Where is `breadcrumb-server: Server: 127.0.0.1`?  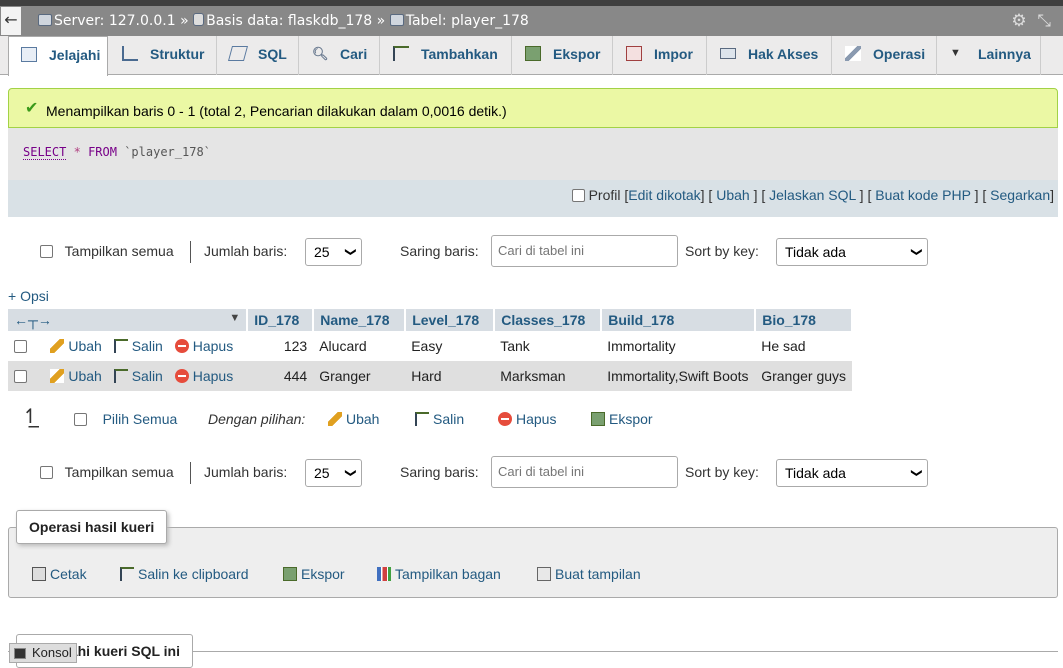 breadcrumb-server: Server: 127.0.0.1 is located at coordinates (115, 21).